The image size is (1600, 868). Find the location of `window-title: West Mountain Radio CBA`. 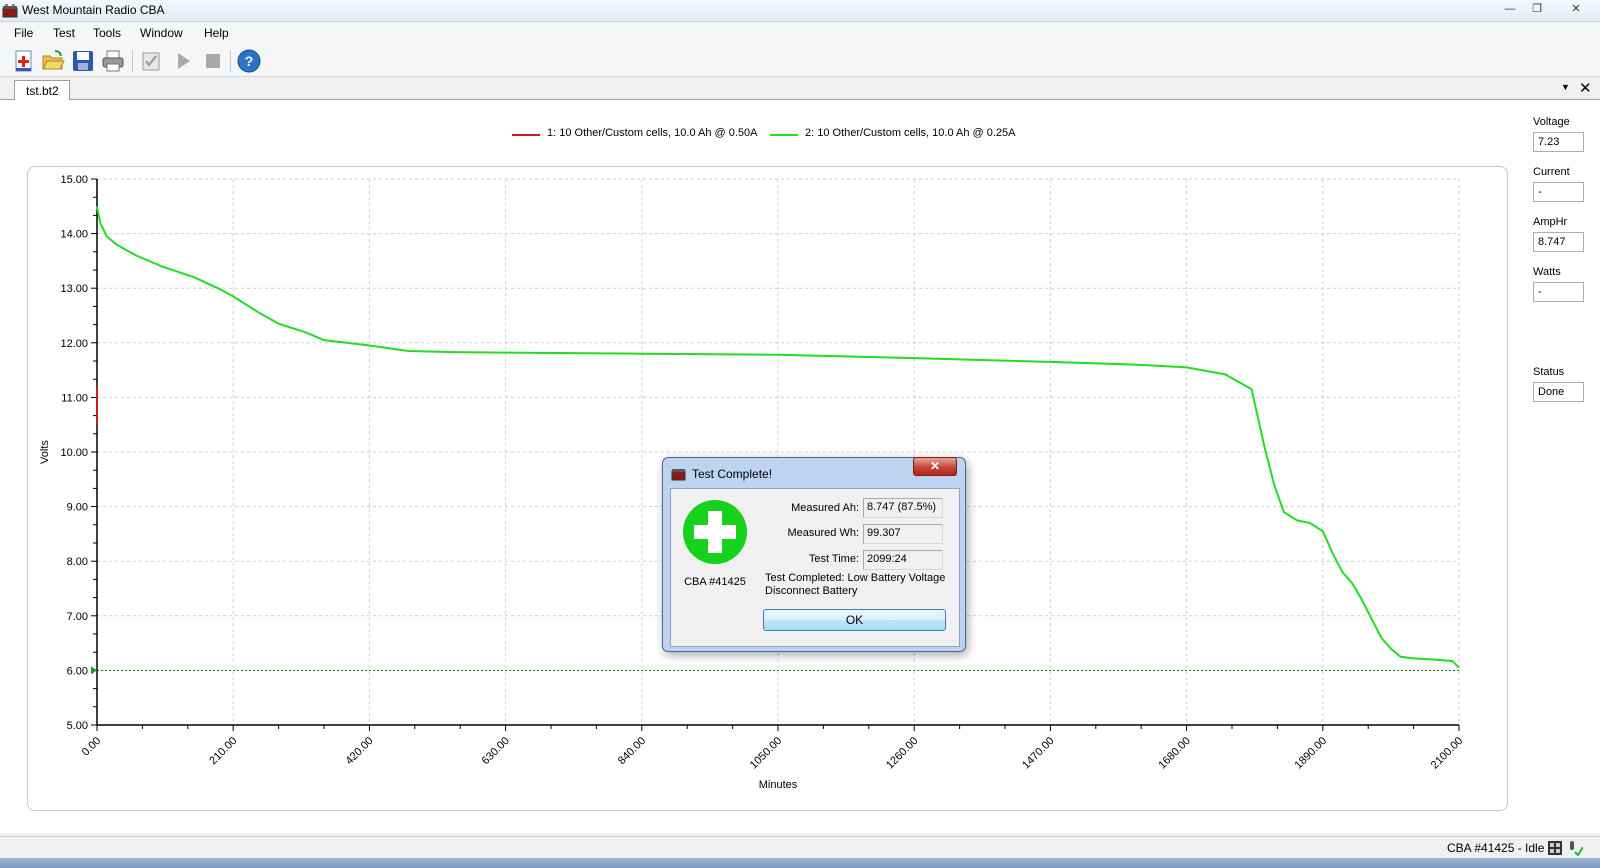

window-title: West Mountain Radio CBA is located at coordinates (93, 10).